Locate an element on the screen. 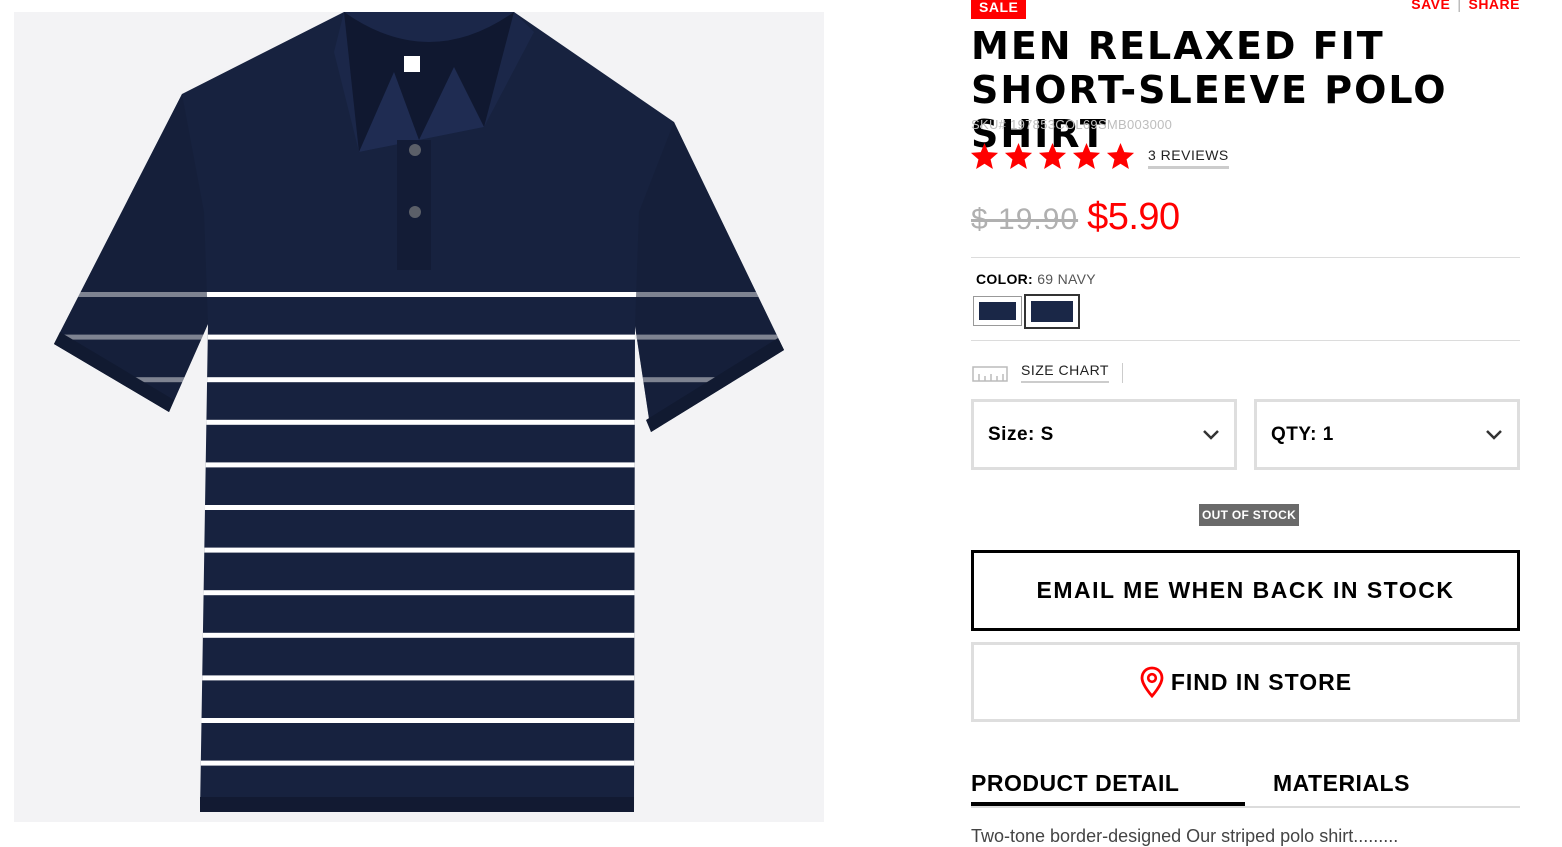 Image resolution: width=1562 pixels, height=847 pixels. size-select-value: Size: S is located at coordinates (1021, 434).